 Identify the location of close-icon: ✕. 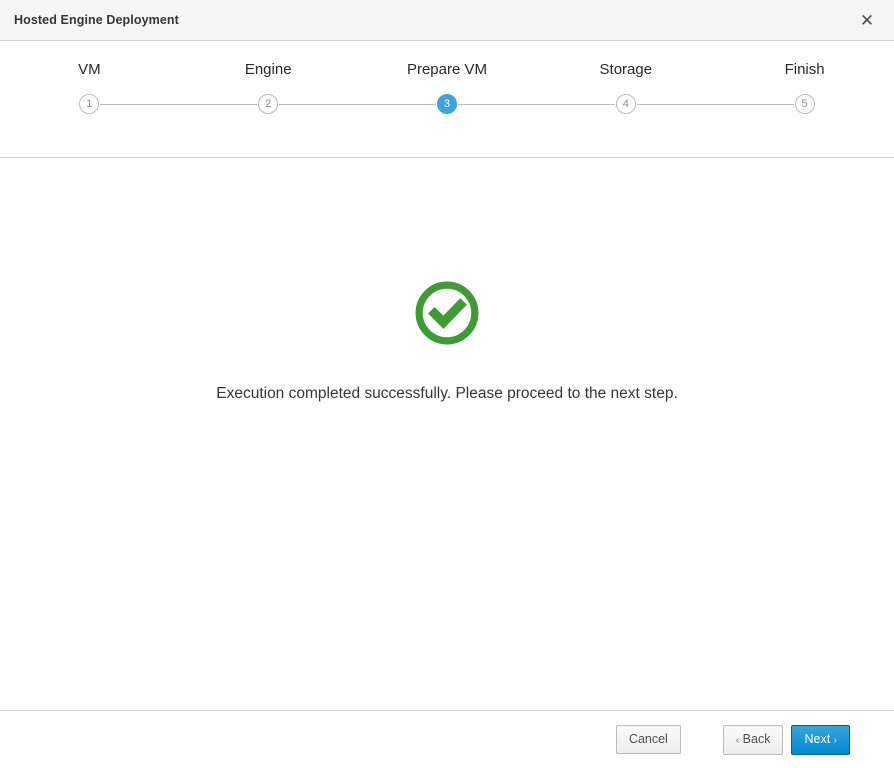
(867, 20).